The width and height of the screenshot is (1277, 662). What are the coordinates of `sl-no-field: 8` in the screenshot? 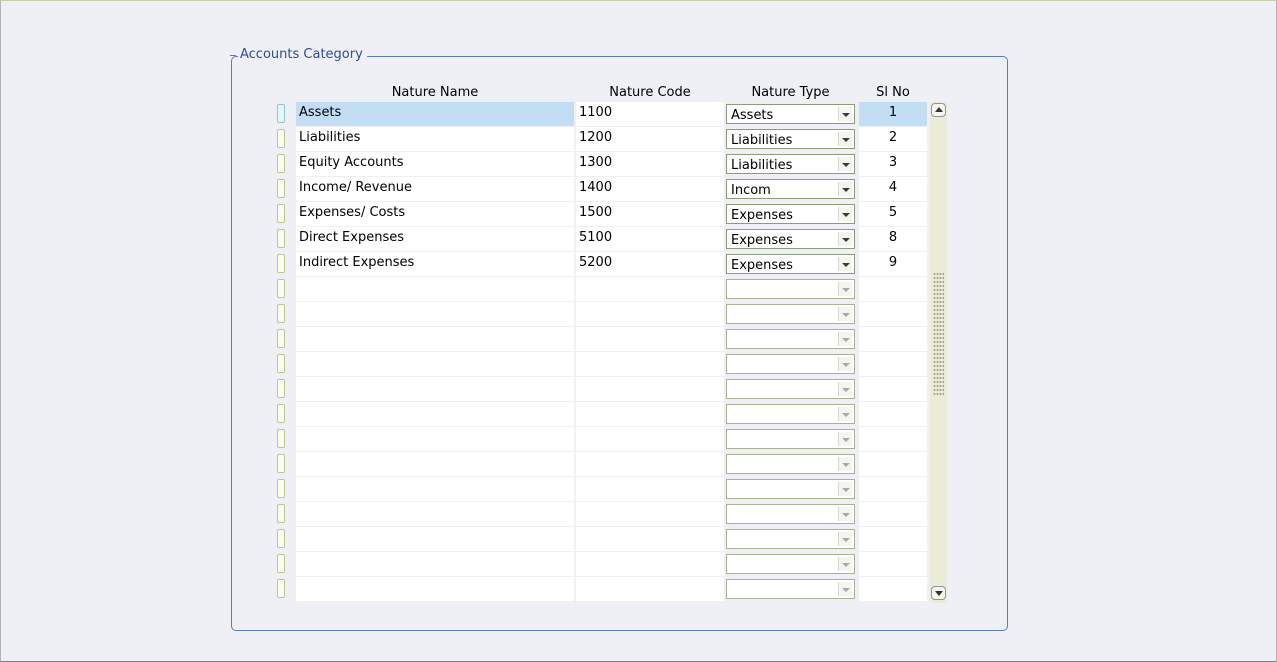 It's located at (893, 239).